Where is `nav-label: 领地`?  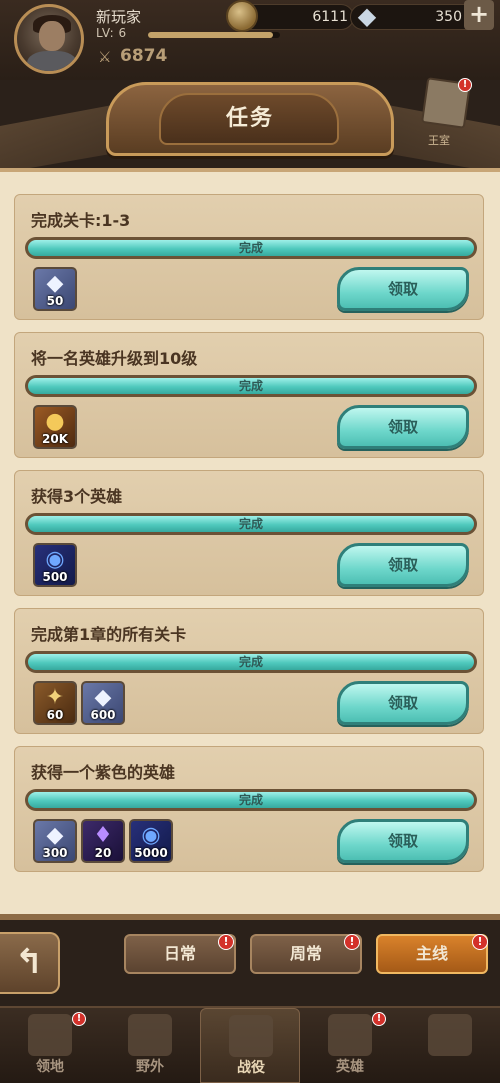 nav-label: 领地 is located at coordinates (50, 1067).